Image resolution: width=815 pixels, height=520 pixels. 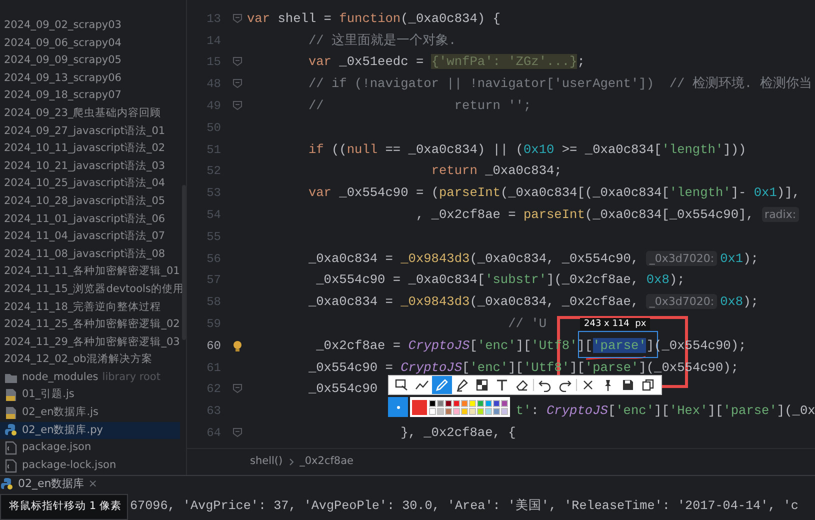 I want to click on python-file-icon, so click(x=7, y=484).